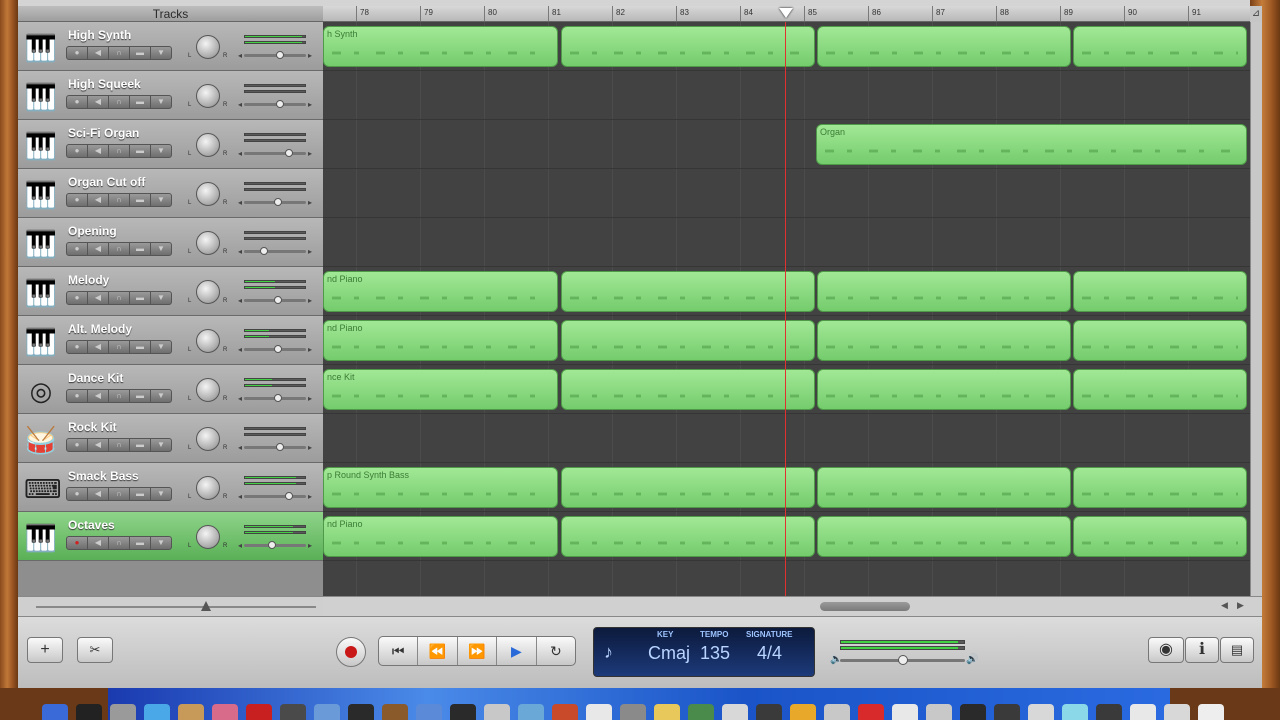 The image size is (1280, 720). I want to click on track-header: ◎ Dance Kit ● ◀ ∩ ▬ ▼ L R ◂ ▸, so click(170, 389).